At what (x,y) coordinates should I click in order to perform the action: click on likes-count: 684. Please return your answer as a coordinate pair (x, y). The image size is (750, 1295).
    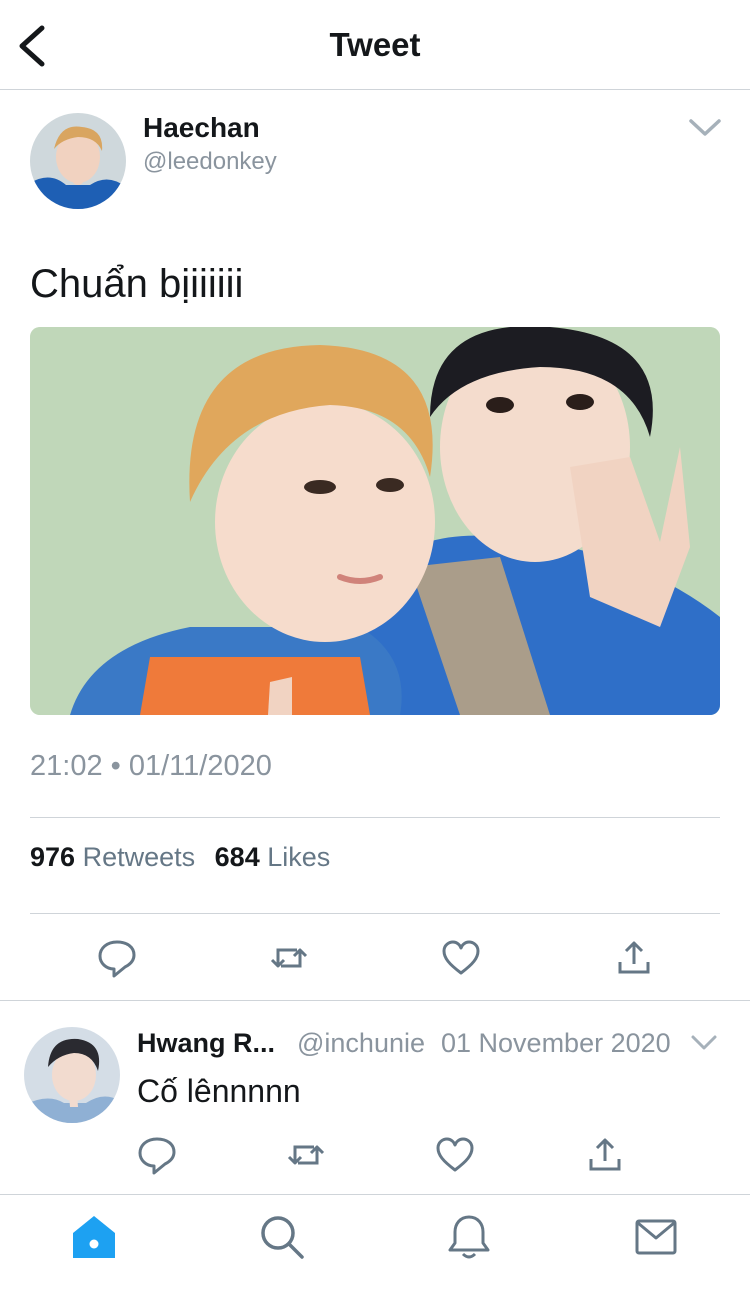
    Looking at the image, I should click on (237, 857).